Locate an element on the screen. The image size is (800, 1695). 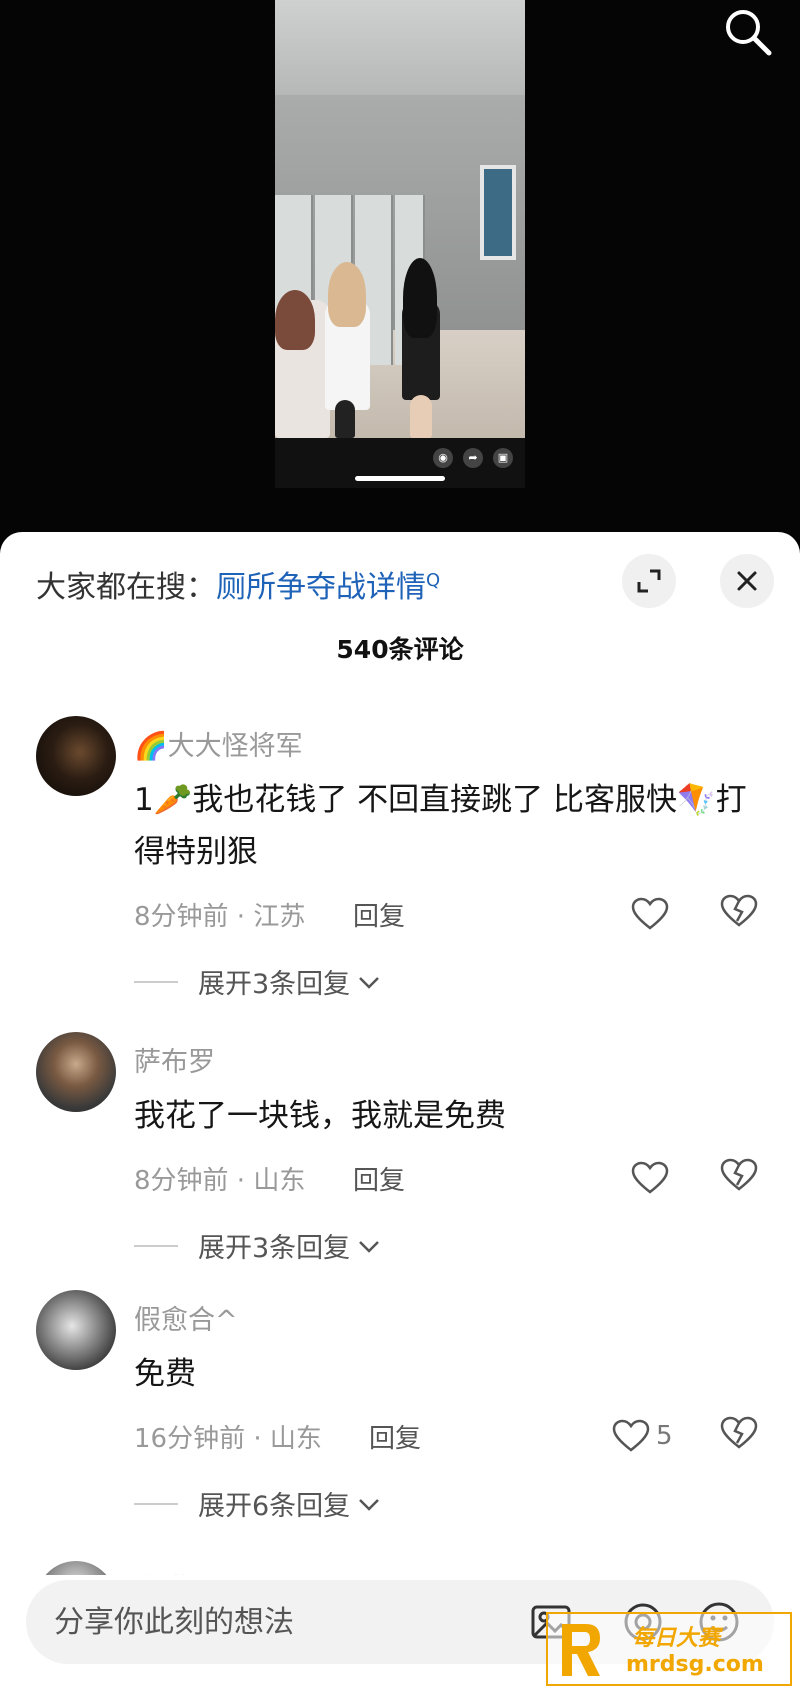
expand-replies-label: 展开6条回复 is located at coordinates (274, 1506).